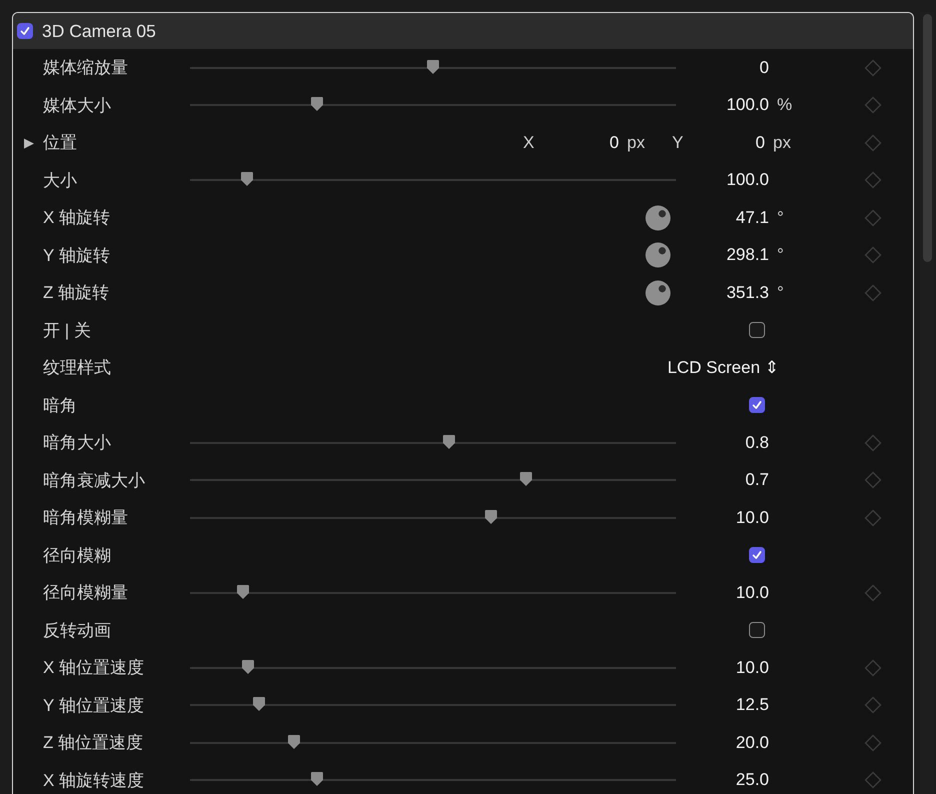 The image size is (936, 794). What do you see at coordinates (757, 442) in the screenshot?
I see `value-field: 0.8` at bounding box center [757, 442].